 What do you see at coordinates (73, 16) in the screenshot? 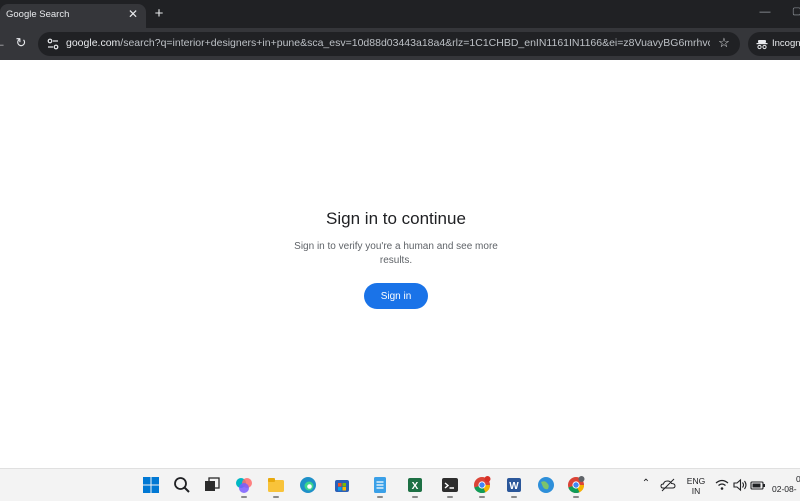
I see `tab-google-search: Google Search ✕` at bounding box center [73, 16].